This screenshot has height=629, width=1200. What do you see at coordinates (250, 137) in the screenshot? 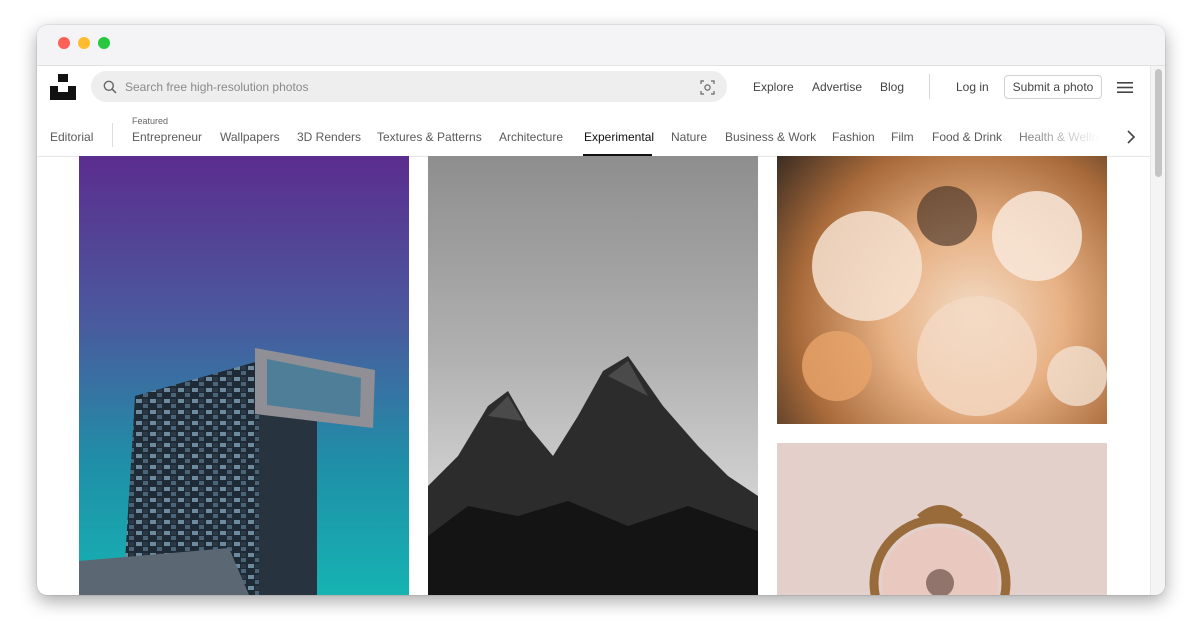
I see `cat-wallpapers: Wallpapers` at bounding box center [250, 137].